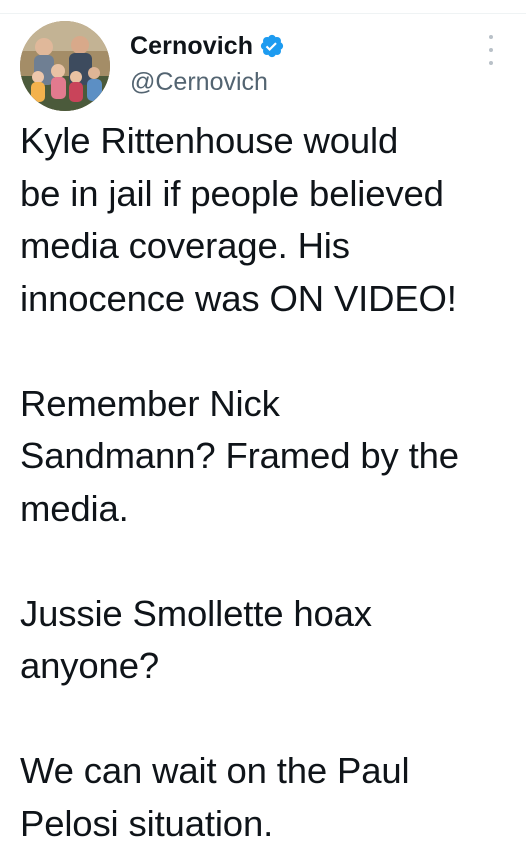 The height and width of the screenshot is (850, 526). I want to click on top-divider, so click(263, 7).